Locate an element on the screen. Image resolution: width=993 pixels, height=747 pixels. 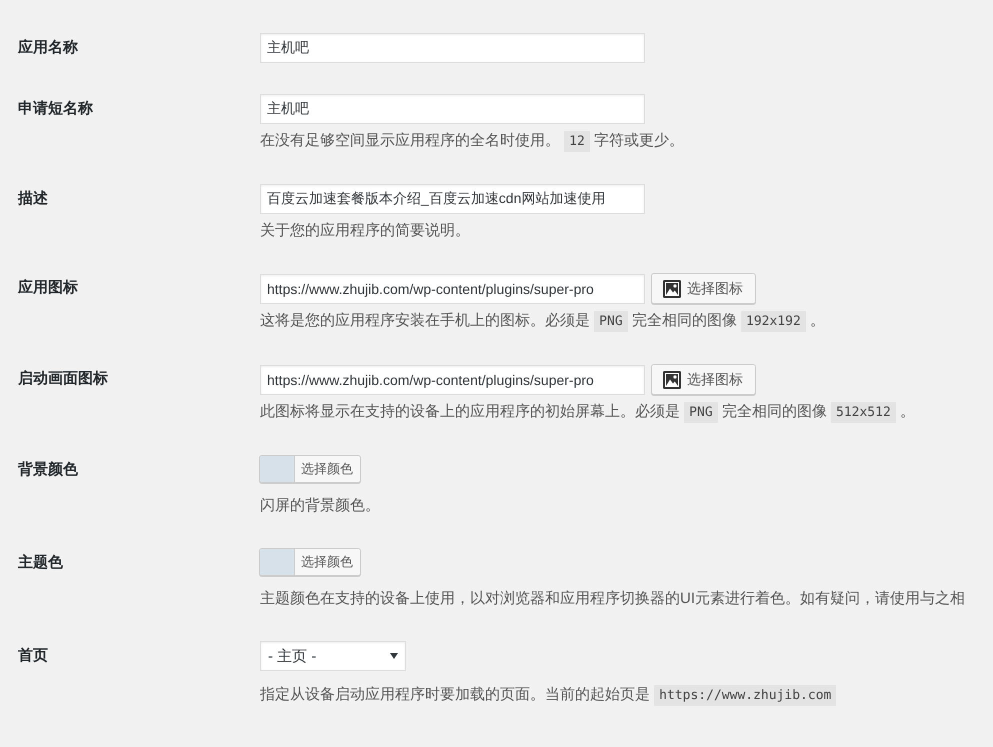
field-description: 在没有足够空间显示应用程序的全名时使用。 12 字符或更少。 is located at coordinates (472, 141).